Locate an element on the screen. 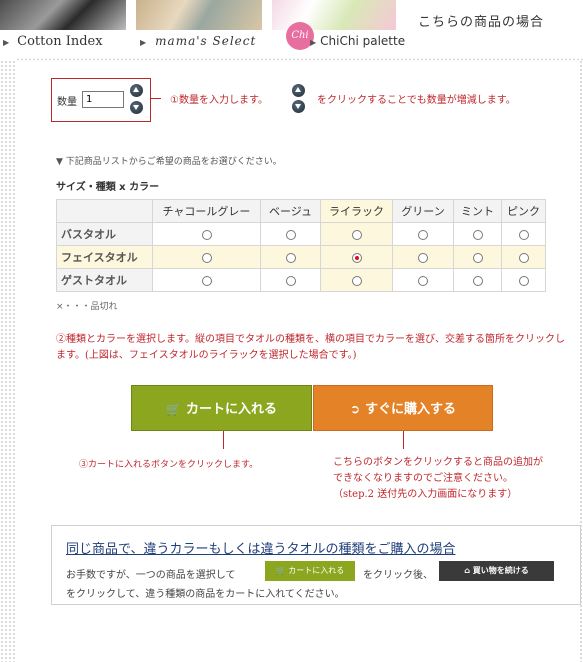  mini-cart-label: カートに入れる is located at coordinates (316, 570).